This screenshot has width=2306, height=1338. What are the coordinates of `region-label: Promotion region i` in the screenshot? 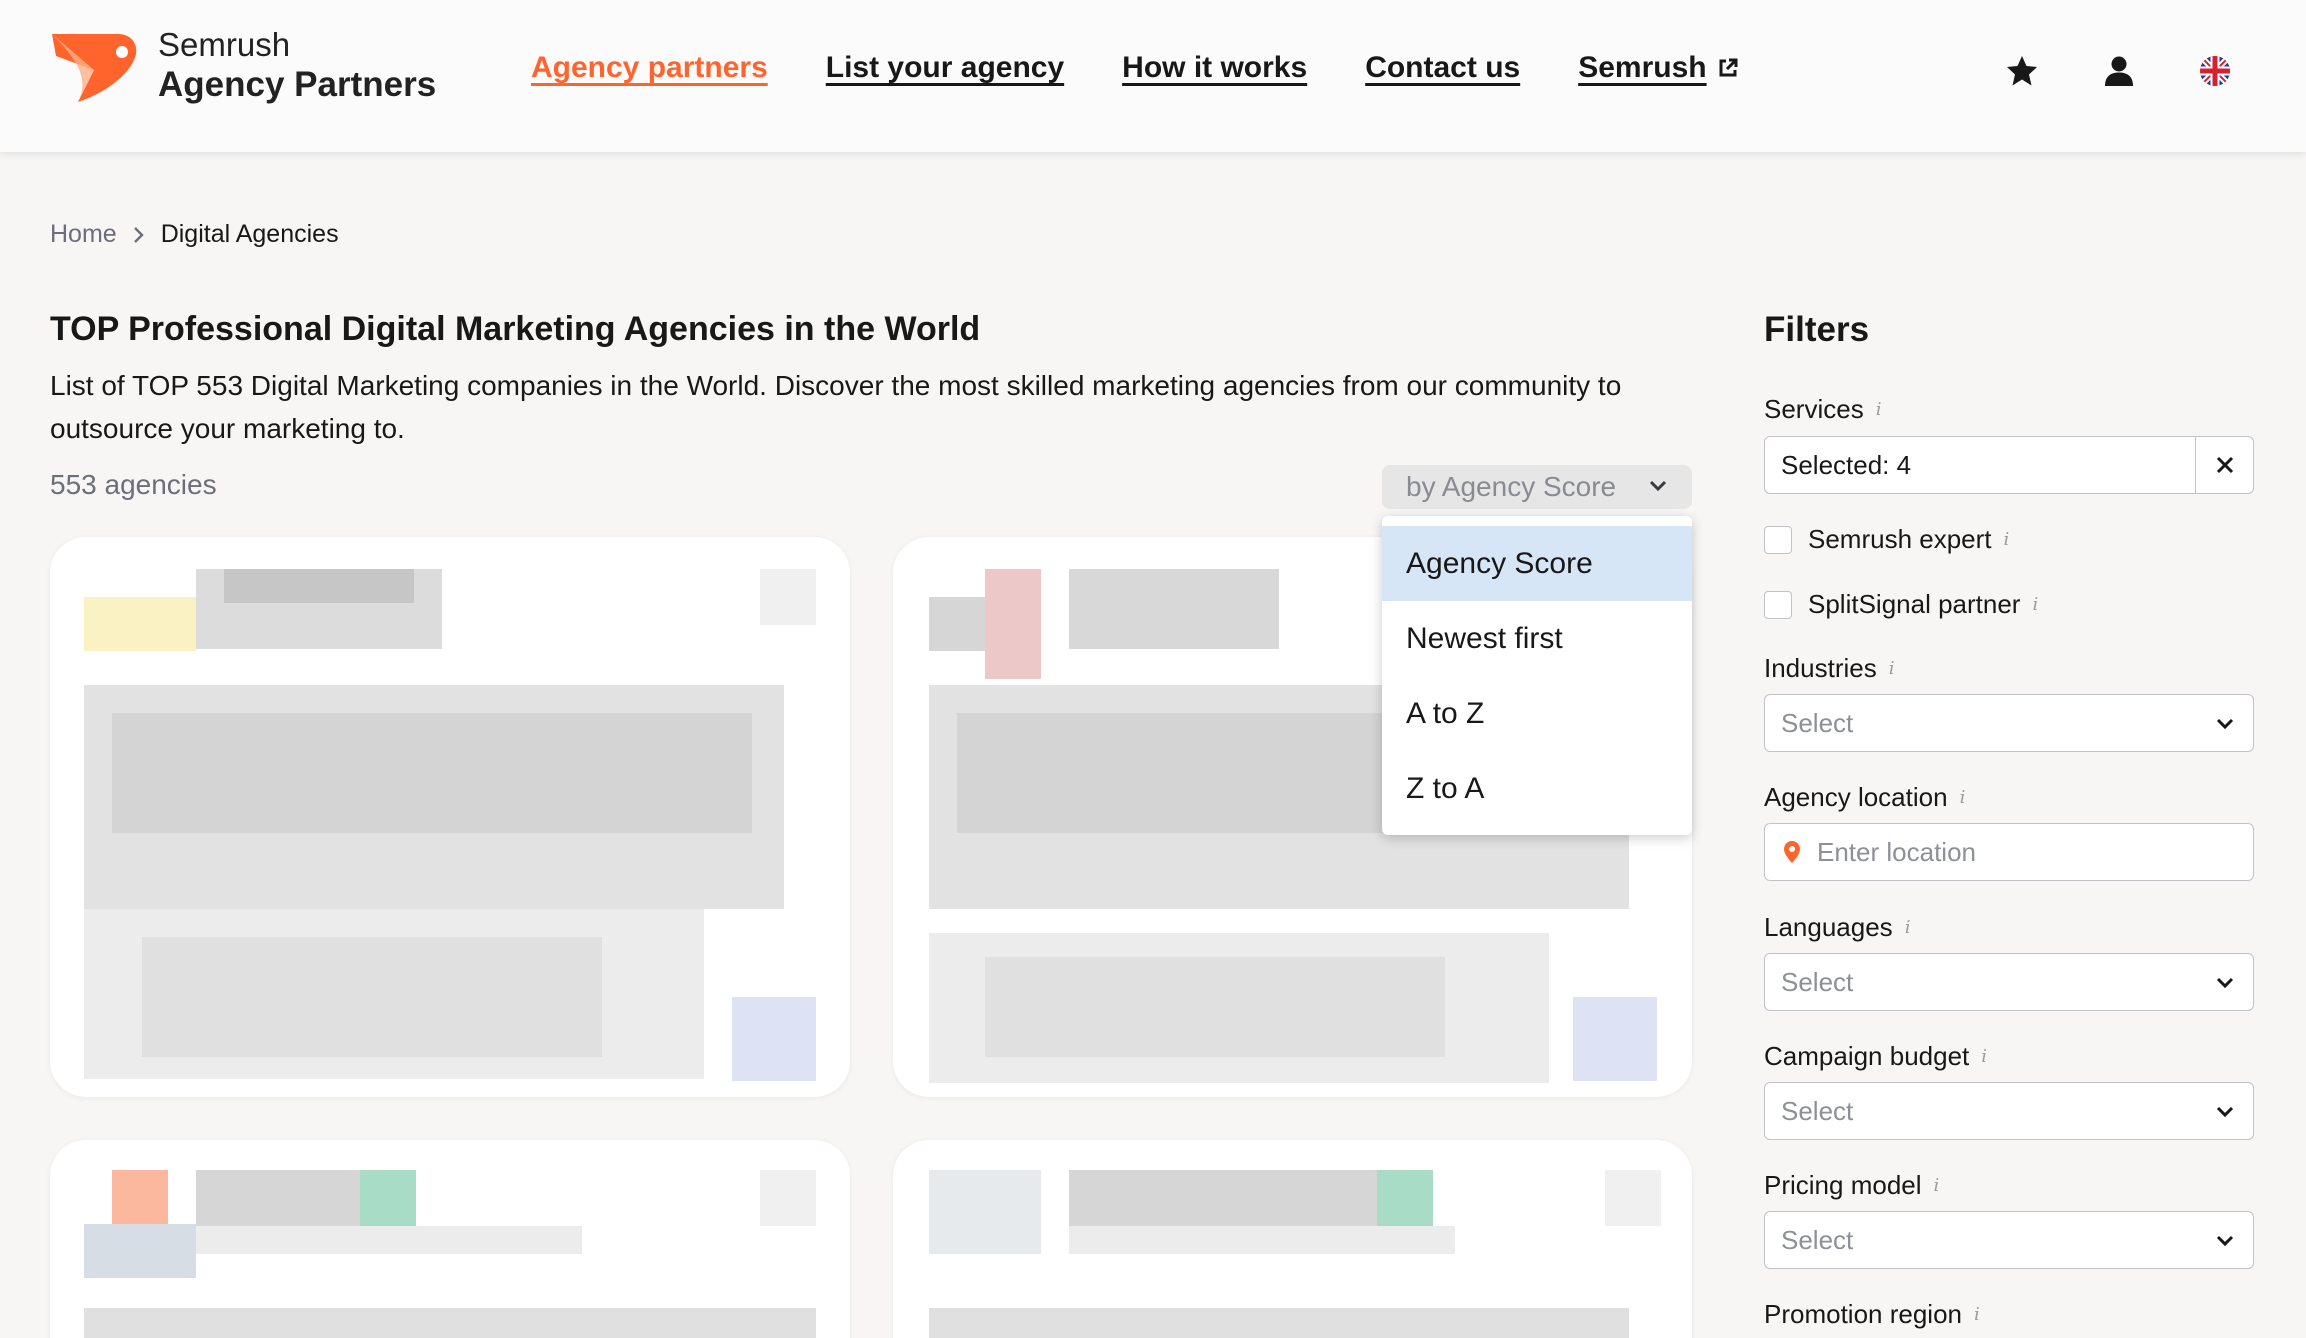 It's located at (1872, 1314).